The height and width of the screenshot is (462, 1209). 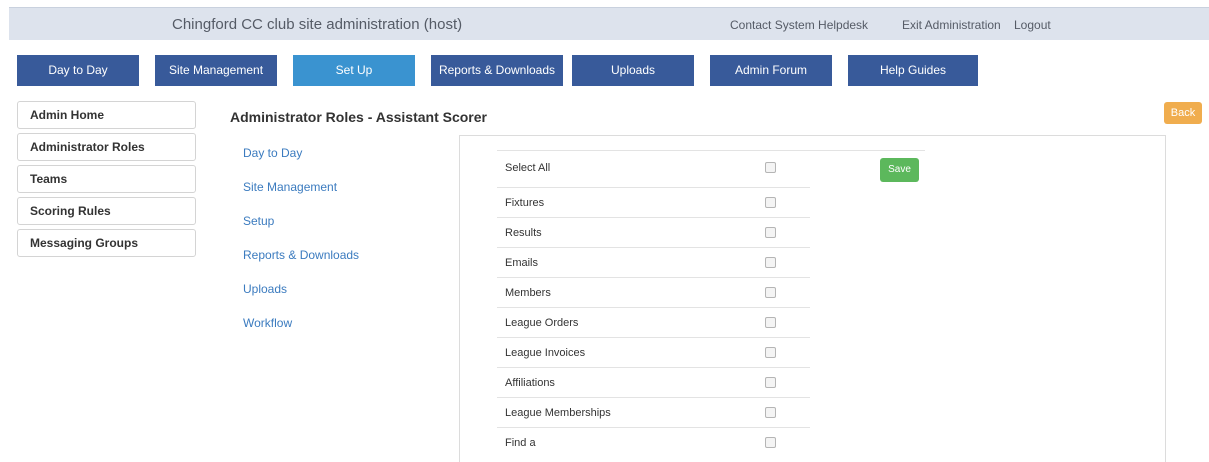 What do you see at coordinates (545, 353) in the screenshot?
I see `permission-label: League Invoices` at bounding box center [545, 353].